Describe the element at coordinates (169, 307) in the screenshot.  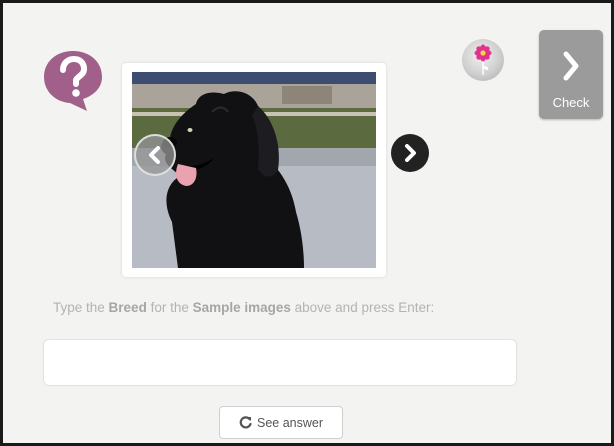
I see `prompt-text-middle: for the` at that location.